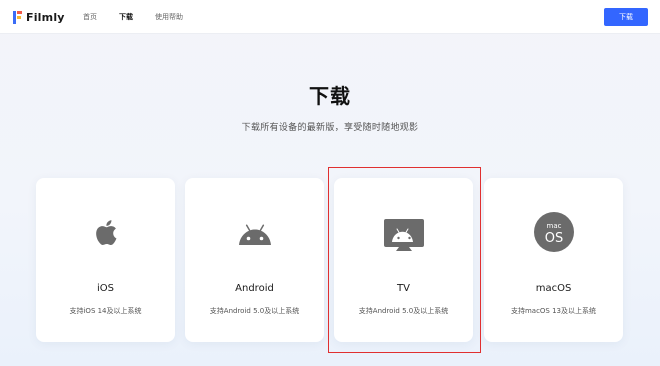 Image resolution: width=660 pixels, height=366 pixels. What do you see at coordinates (105, 260) in the screenshot?
I see `platform-card-ios: iOS 支持iOS 14及以上系统` at bounding box center [105, 260].